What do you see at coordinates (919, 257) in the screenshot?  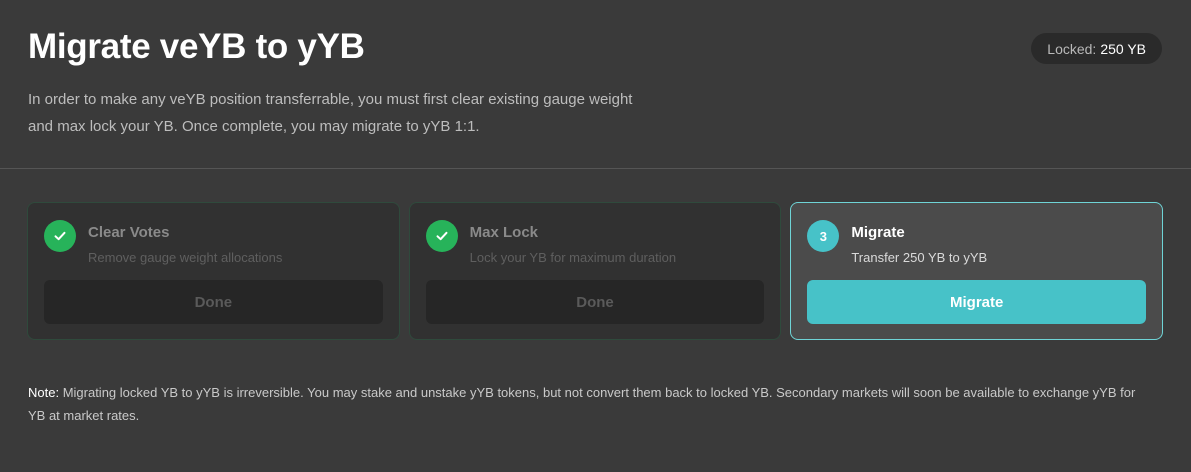 I see `step-subtitle: Transfer 250 YB to yYB` at bounding box center [919, 257].